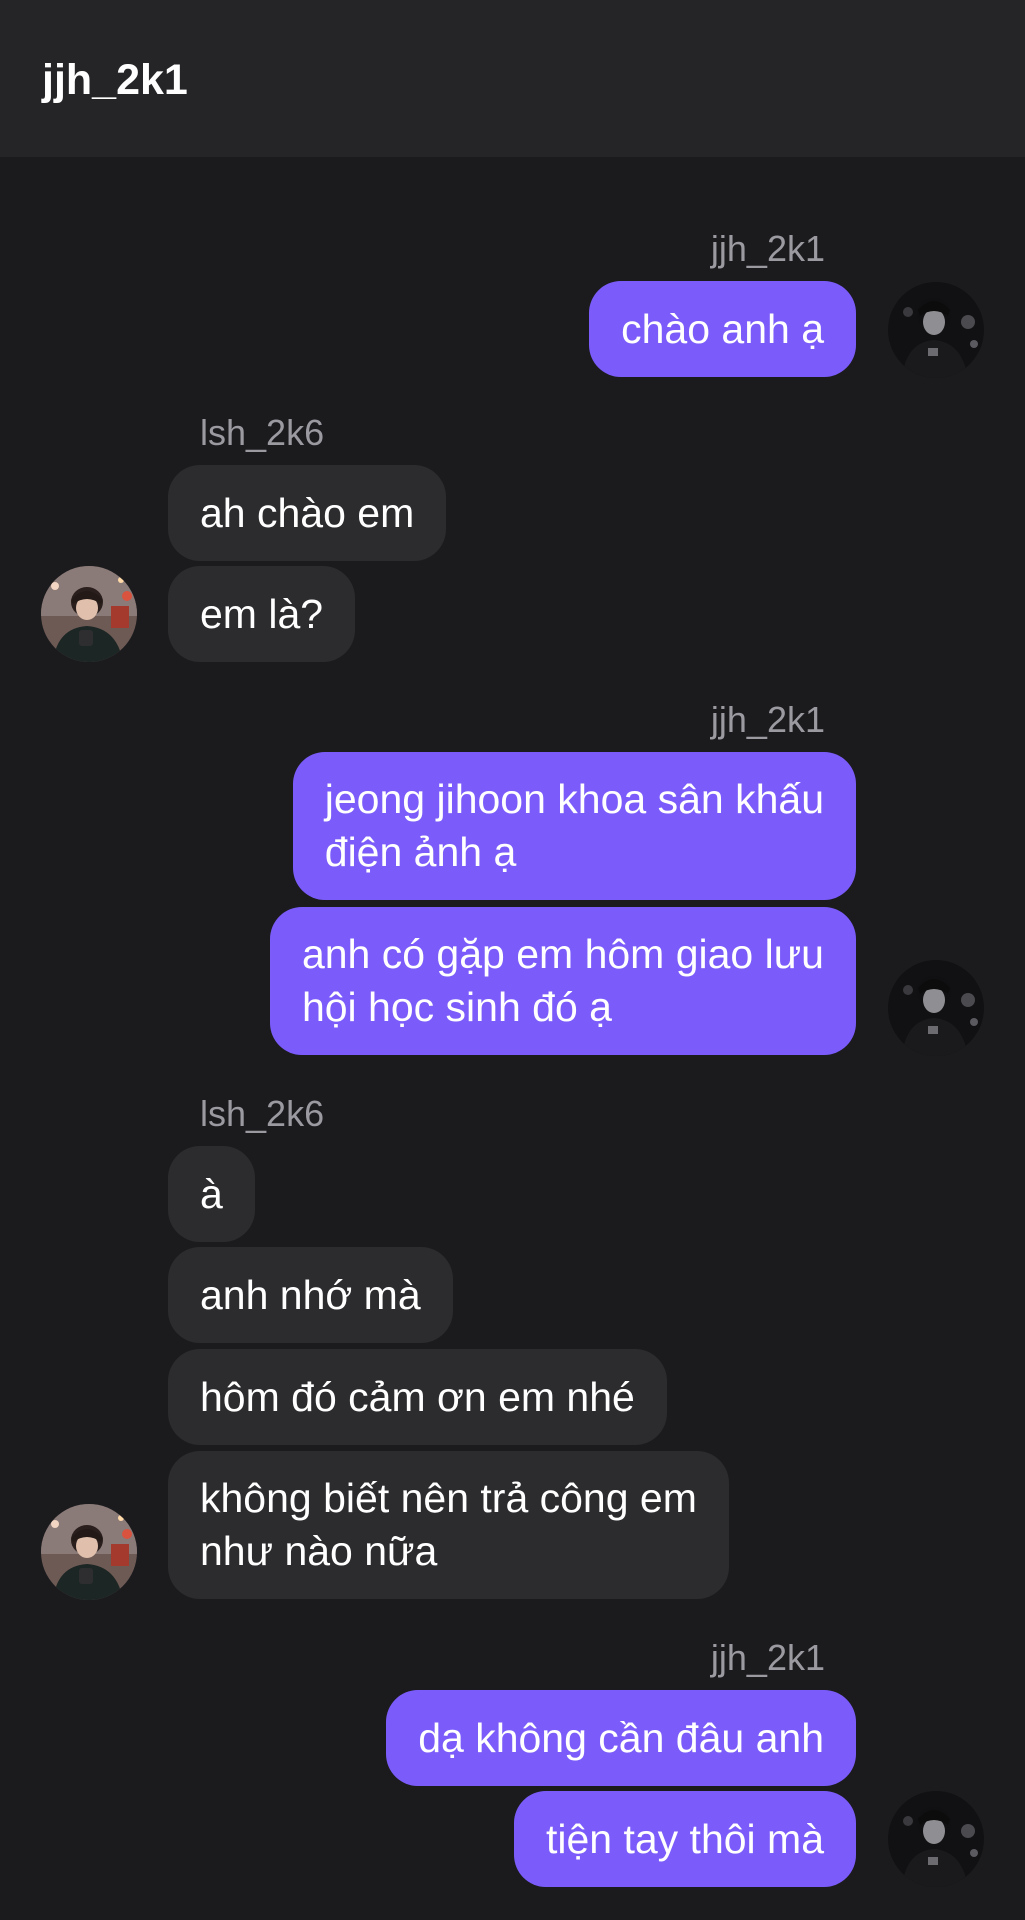 Image resolution: width=1025 pixels, height=1920 pixels. What do you see at coordinates (211, 1194) in the screenshot?
I see `message-bubble-received: à` at bounding box center [211, 1194].